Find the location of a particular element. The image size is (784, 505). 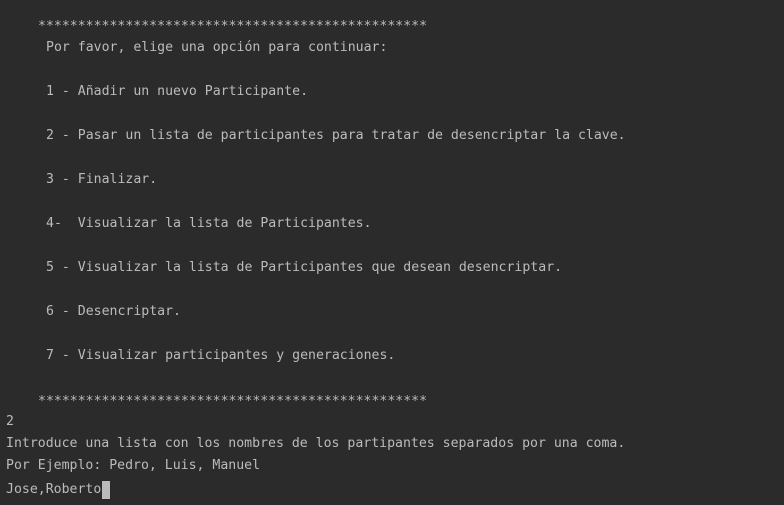

menu-option-1: 1 - Añadir un nuevo Participante. is located at coordinates (177, 91).